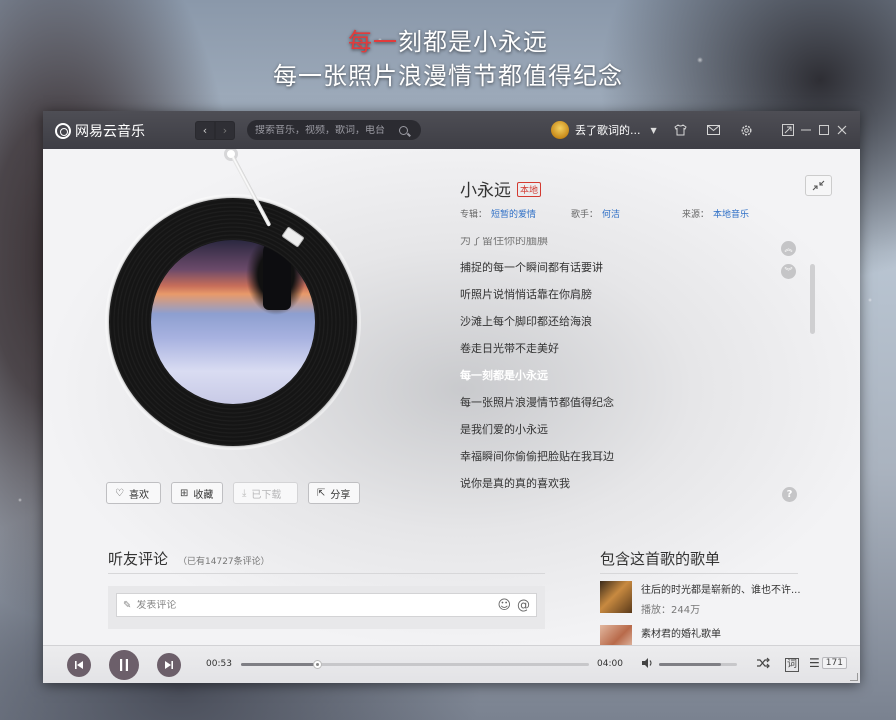  What do you see at coordinates (504, 429) in the screenshot?
I see `lyric-line: 是我们爱的小永远` at bounding box center [504, 429].